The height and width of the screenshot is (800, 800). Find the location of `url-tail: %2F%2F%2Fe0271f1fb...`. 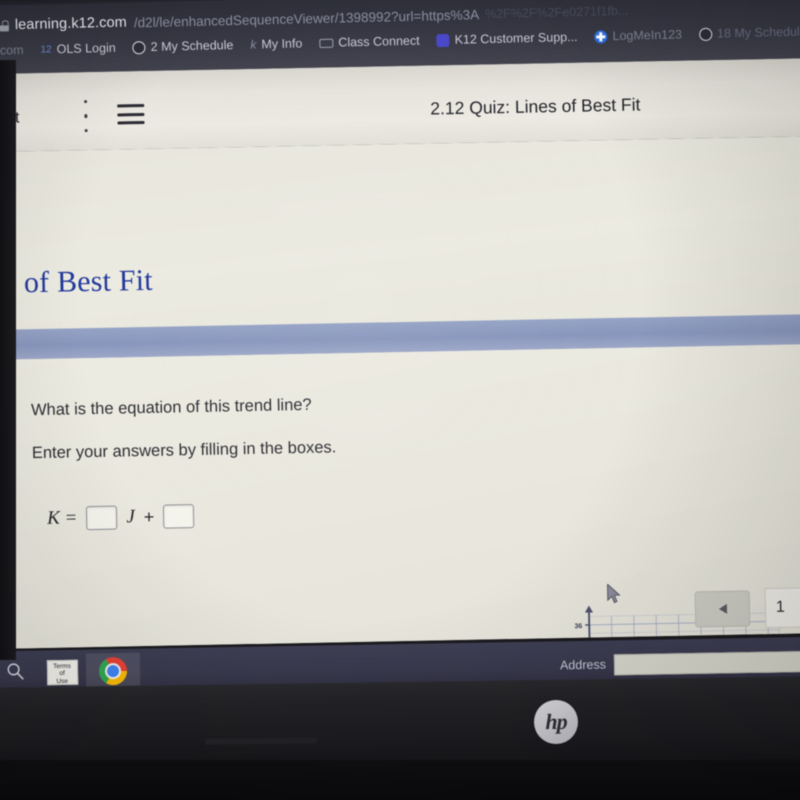

url-tail: %2F%2F%2Fe0271f1fb... is located at coordinates (556, 12).